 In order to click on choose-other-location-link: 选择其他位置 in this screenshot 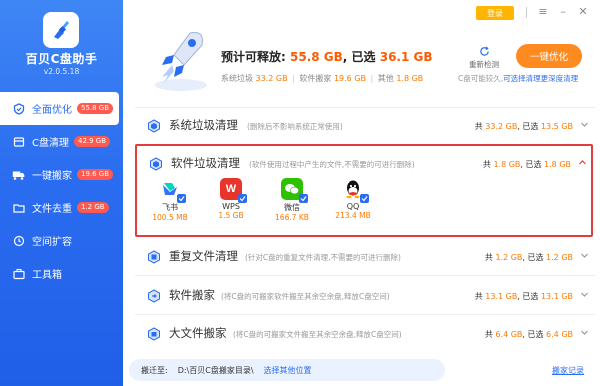, I will do `click(288, 370)`.